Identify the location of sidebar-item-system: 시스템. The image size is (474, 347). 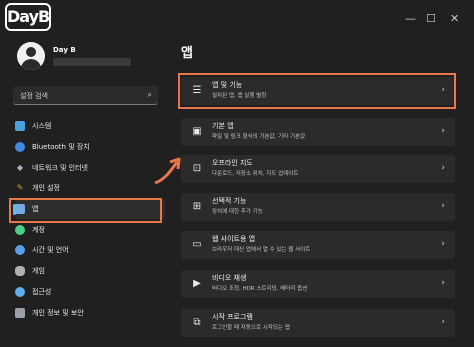
(90, 126).